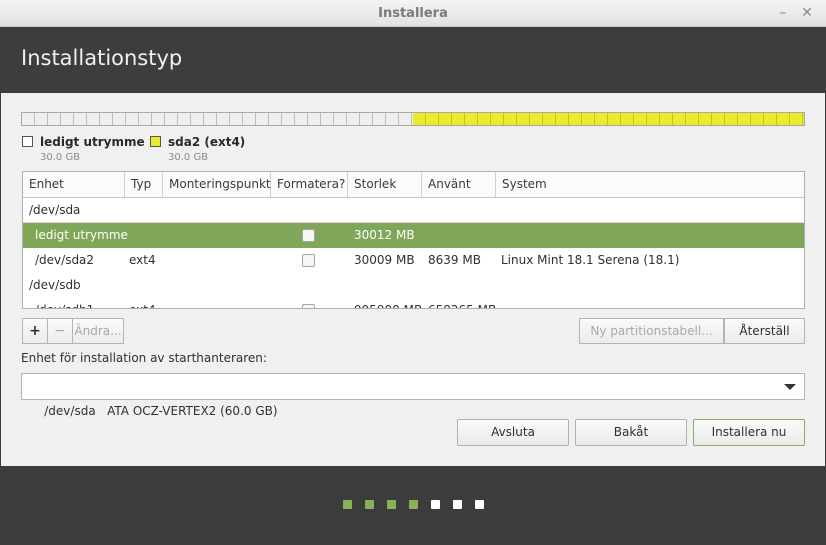 The image size is (826, 545). I want to click on page-header: Installationstyp, so click(413, 60).